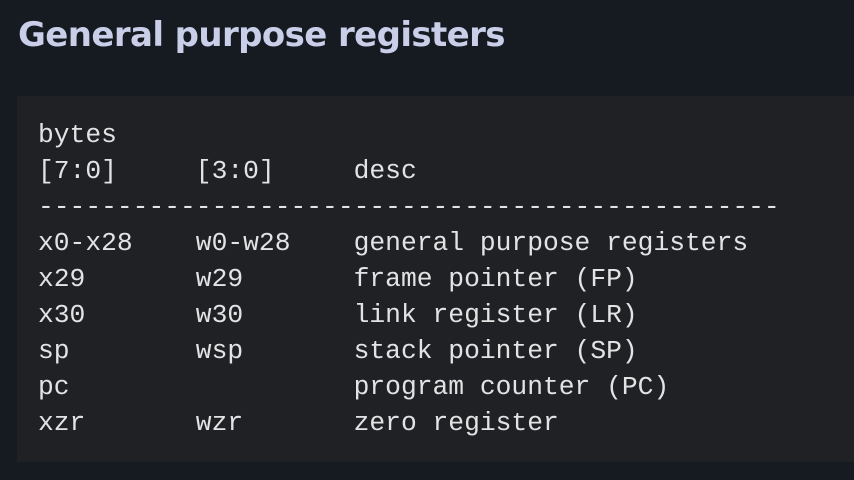  Describe the element at coordinates (354, 387) in the screenshot. I see `code-line-program-counter: pc program counter (PC)` at that location.